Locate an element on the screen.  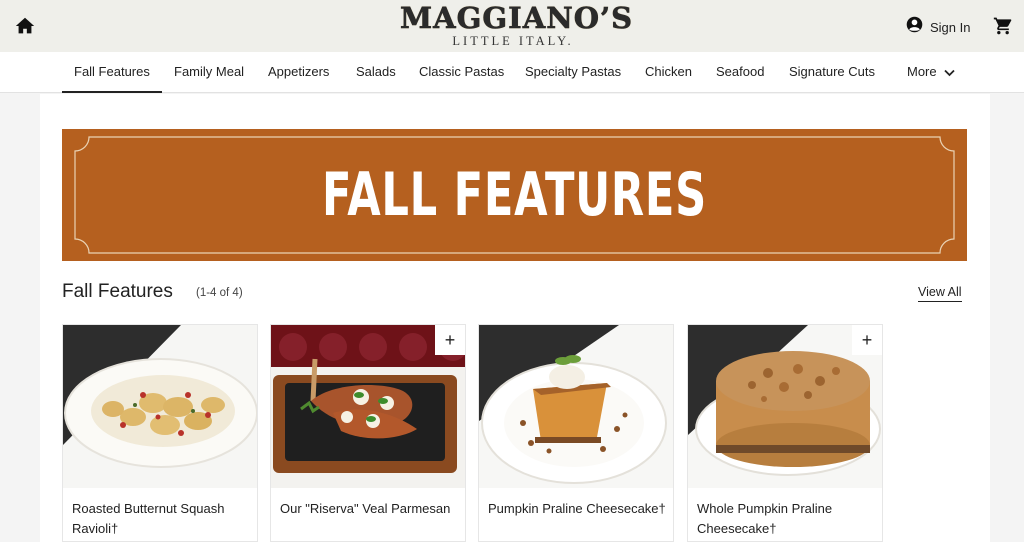
view-all-link: View All is located at coordinates (940, 293).